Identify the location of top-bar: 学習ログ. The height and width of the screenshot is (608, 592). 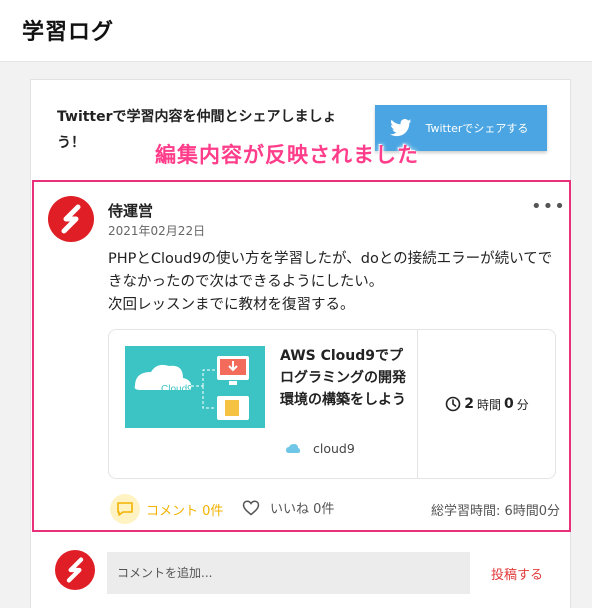
(296, 31).